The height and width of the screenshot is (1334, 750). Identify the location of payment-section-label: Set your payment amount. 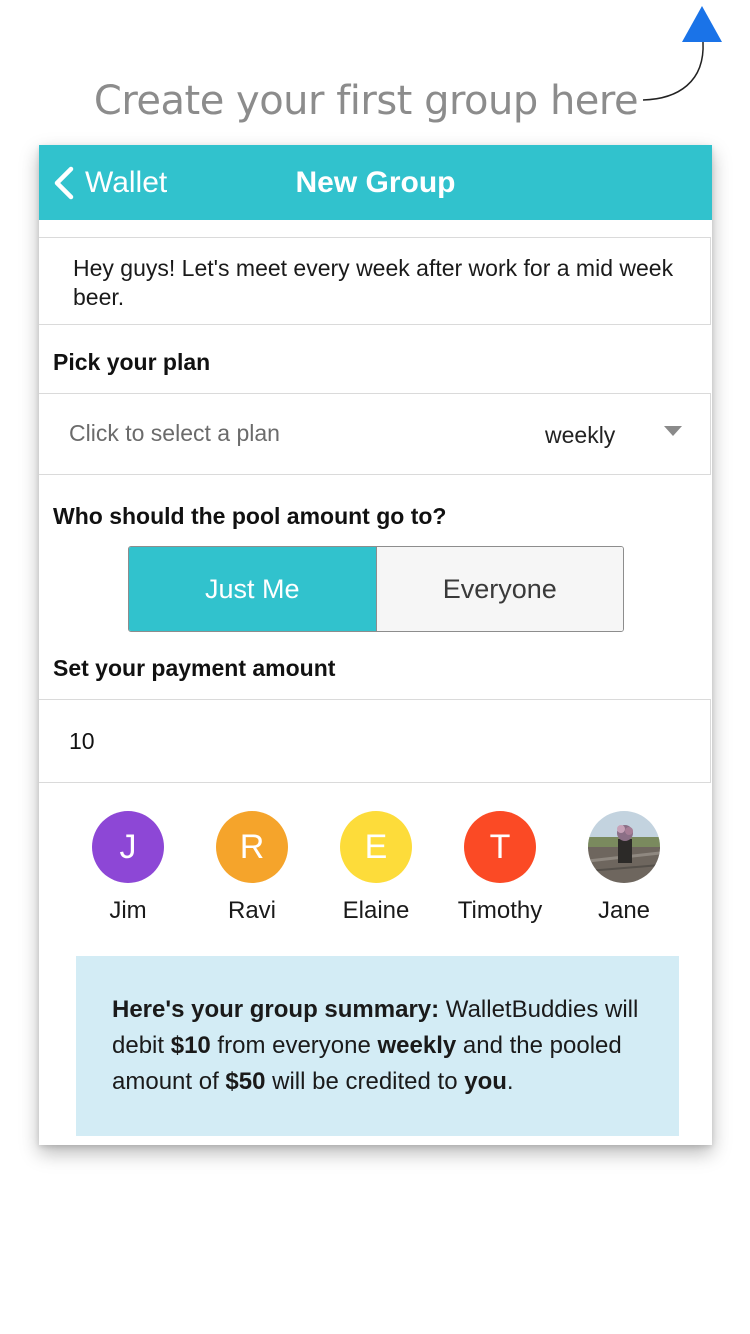
(194, 668).